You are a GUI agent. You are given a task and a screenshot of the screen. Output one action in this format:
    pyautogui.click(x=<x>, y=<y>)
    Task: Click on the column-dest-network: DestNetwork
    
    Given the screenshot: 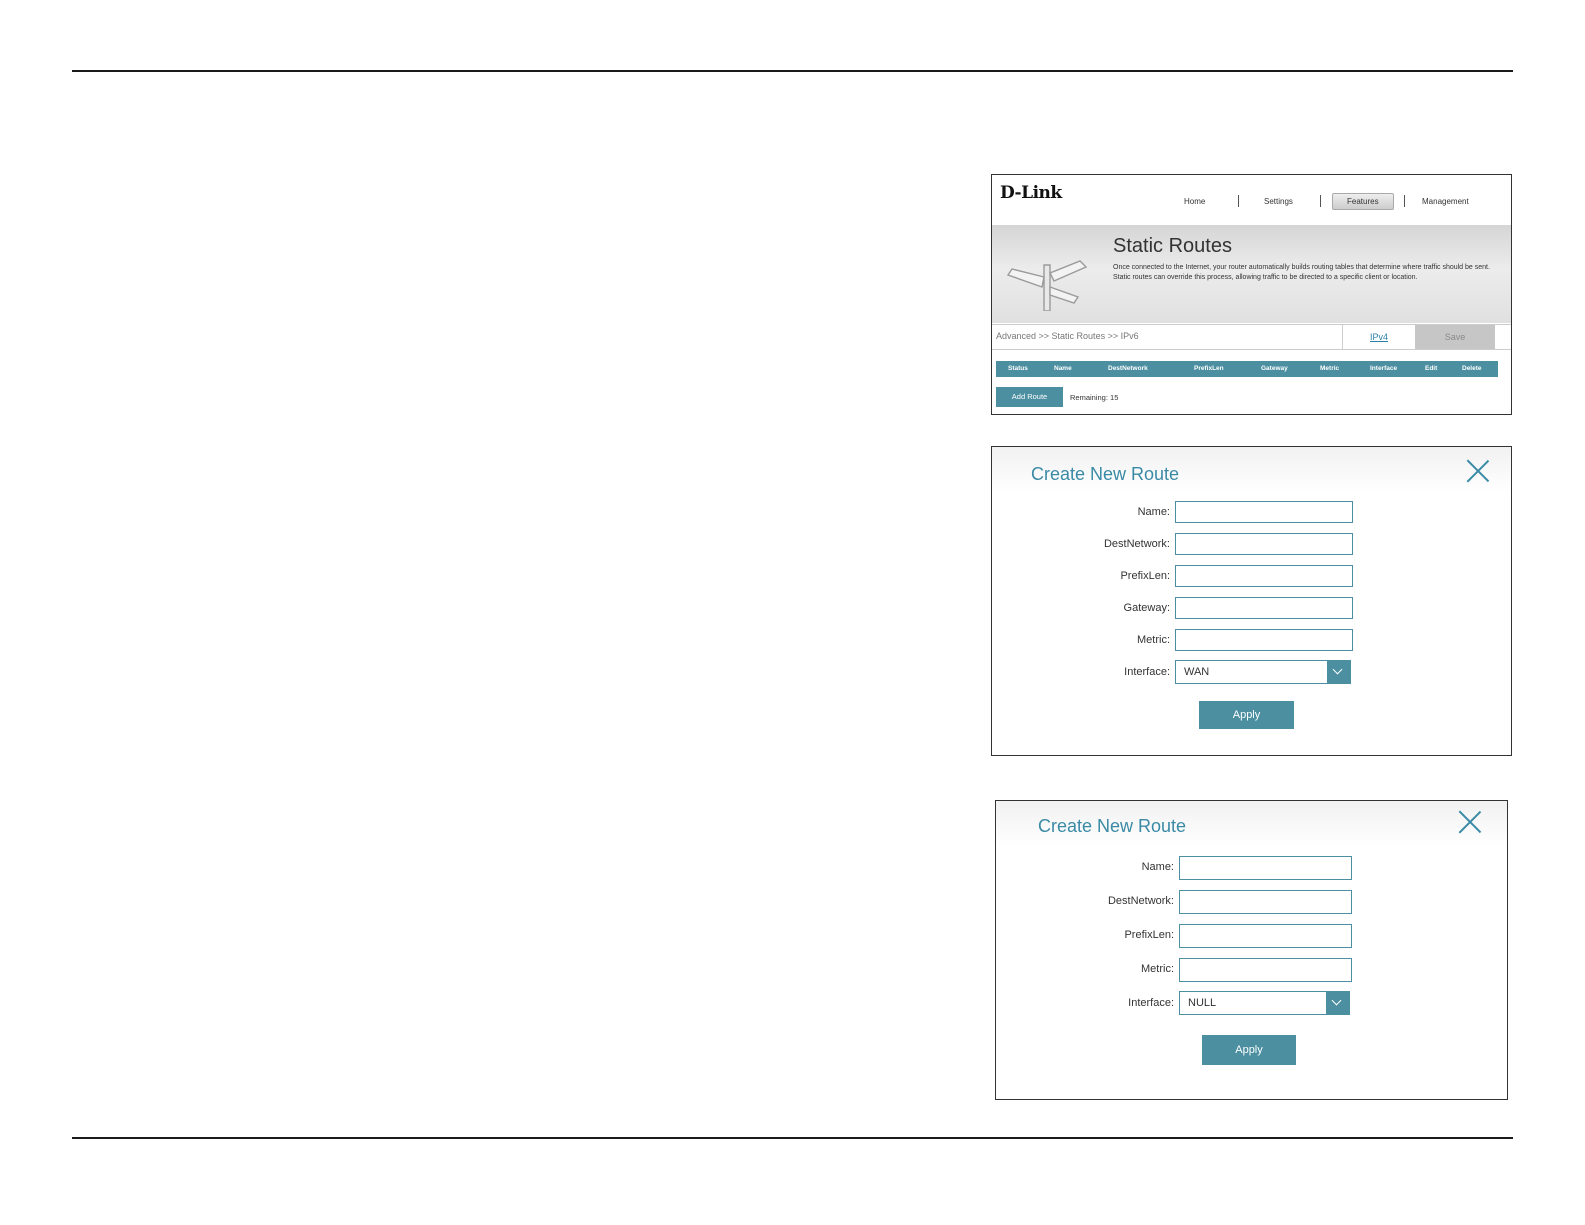 What is the action you would take?
    pyautogui.click(x=1128, y=368)
    